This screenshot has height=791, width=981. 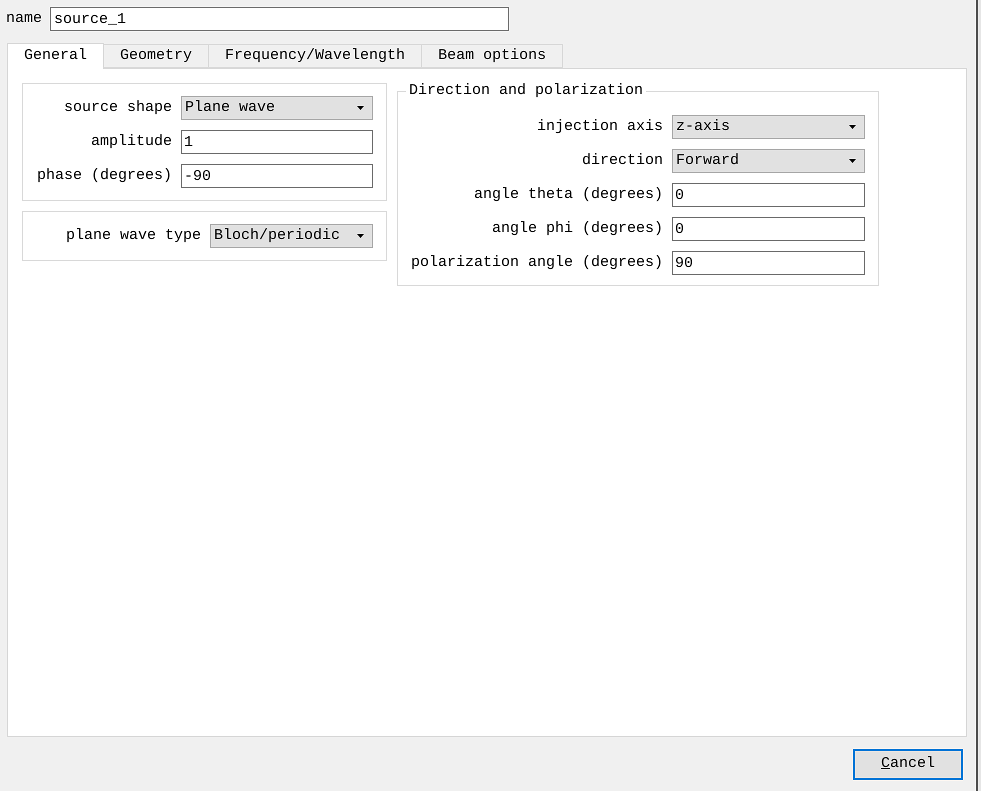 I want to click on field-label: polarization angle (degrees), so click(x=537, y=262).